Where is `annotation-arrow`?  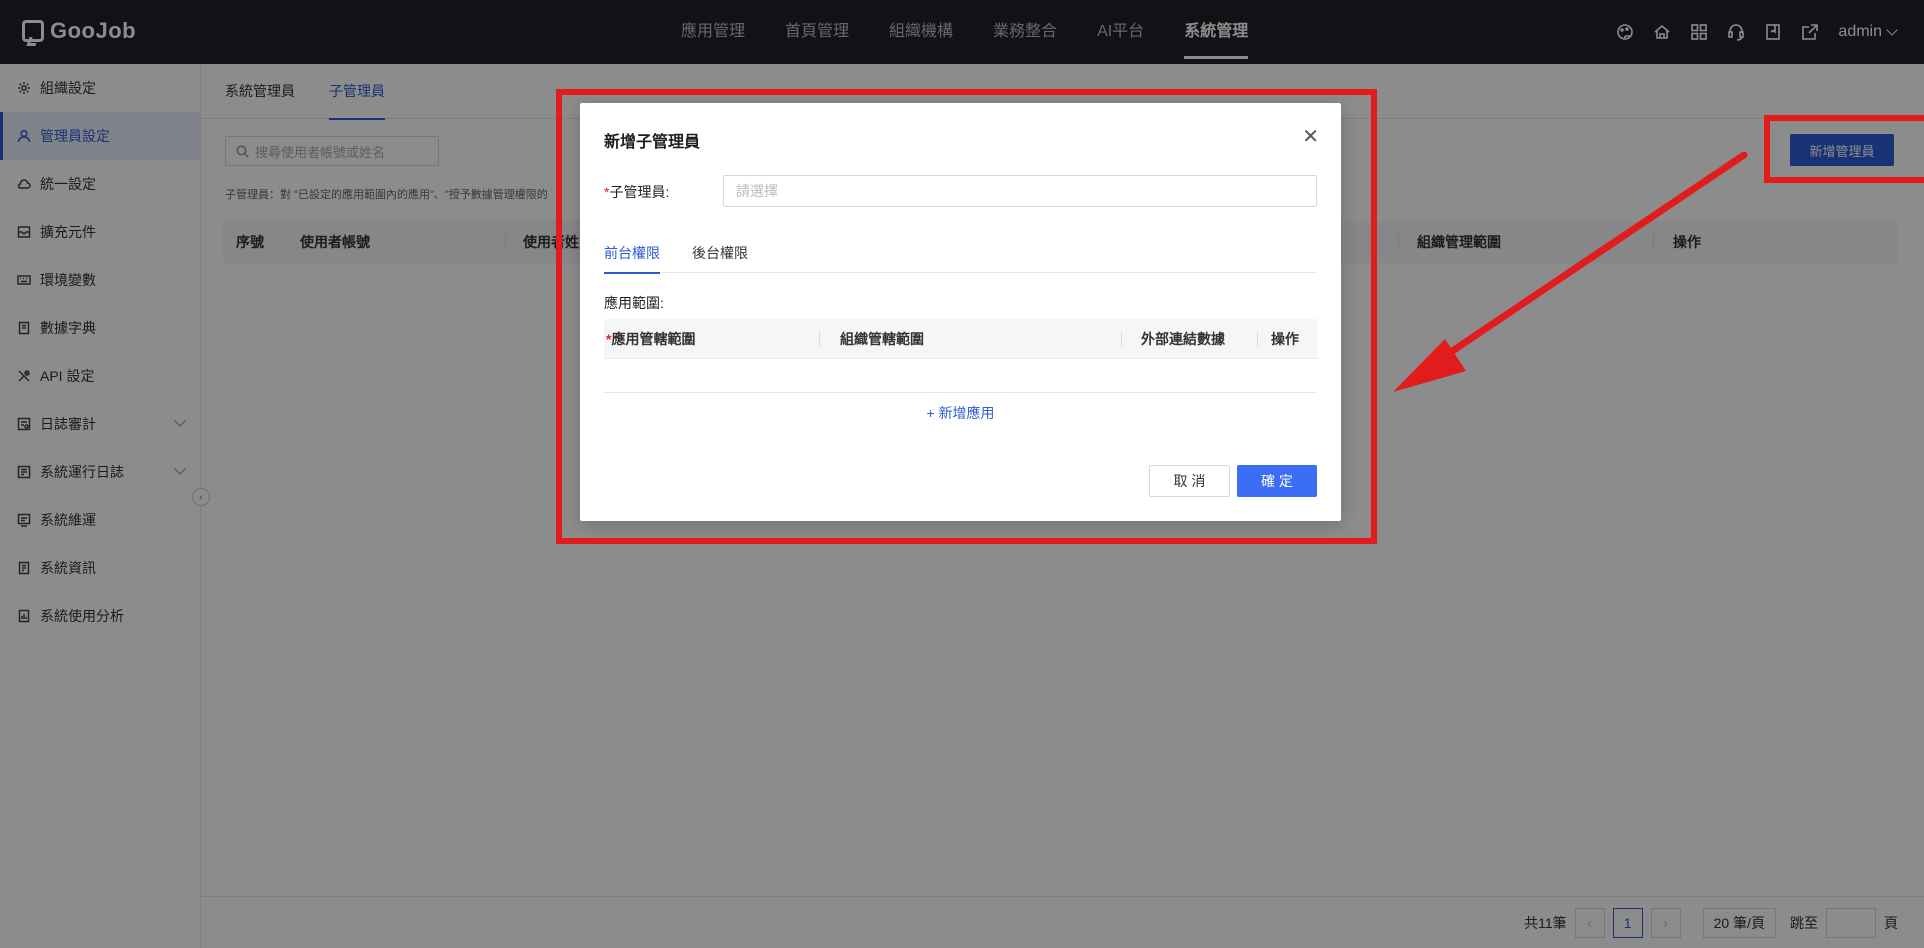
annotation-arrow is located at coordinates (1570, 271).